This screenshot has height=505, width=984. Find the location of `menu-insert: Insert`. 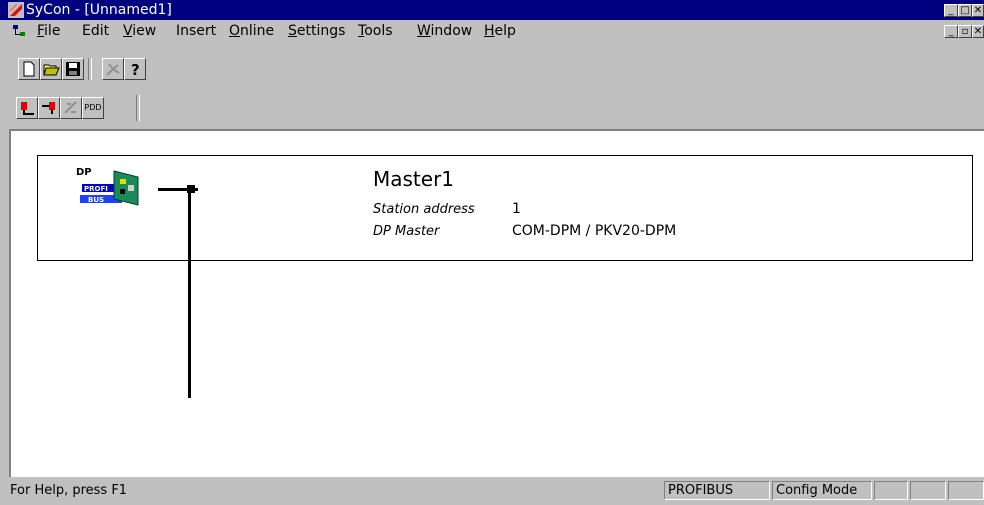

menu-insert: Insert is located at coordinates (196, 31).